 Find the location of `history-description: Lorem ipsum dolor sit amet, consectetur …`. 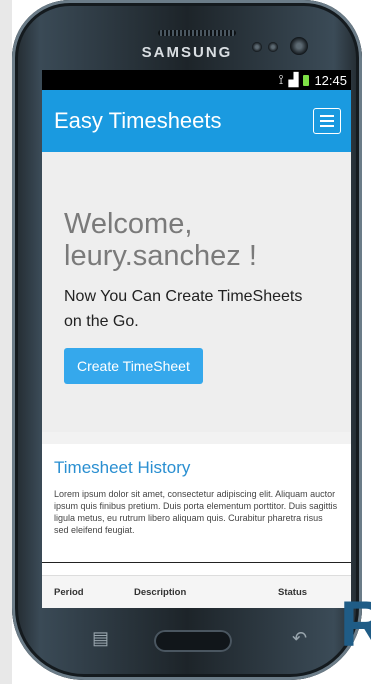

history-description: Lorem ipsum dolor sit amet, consectetur … is located at coordinates (196, 512).